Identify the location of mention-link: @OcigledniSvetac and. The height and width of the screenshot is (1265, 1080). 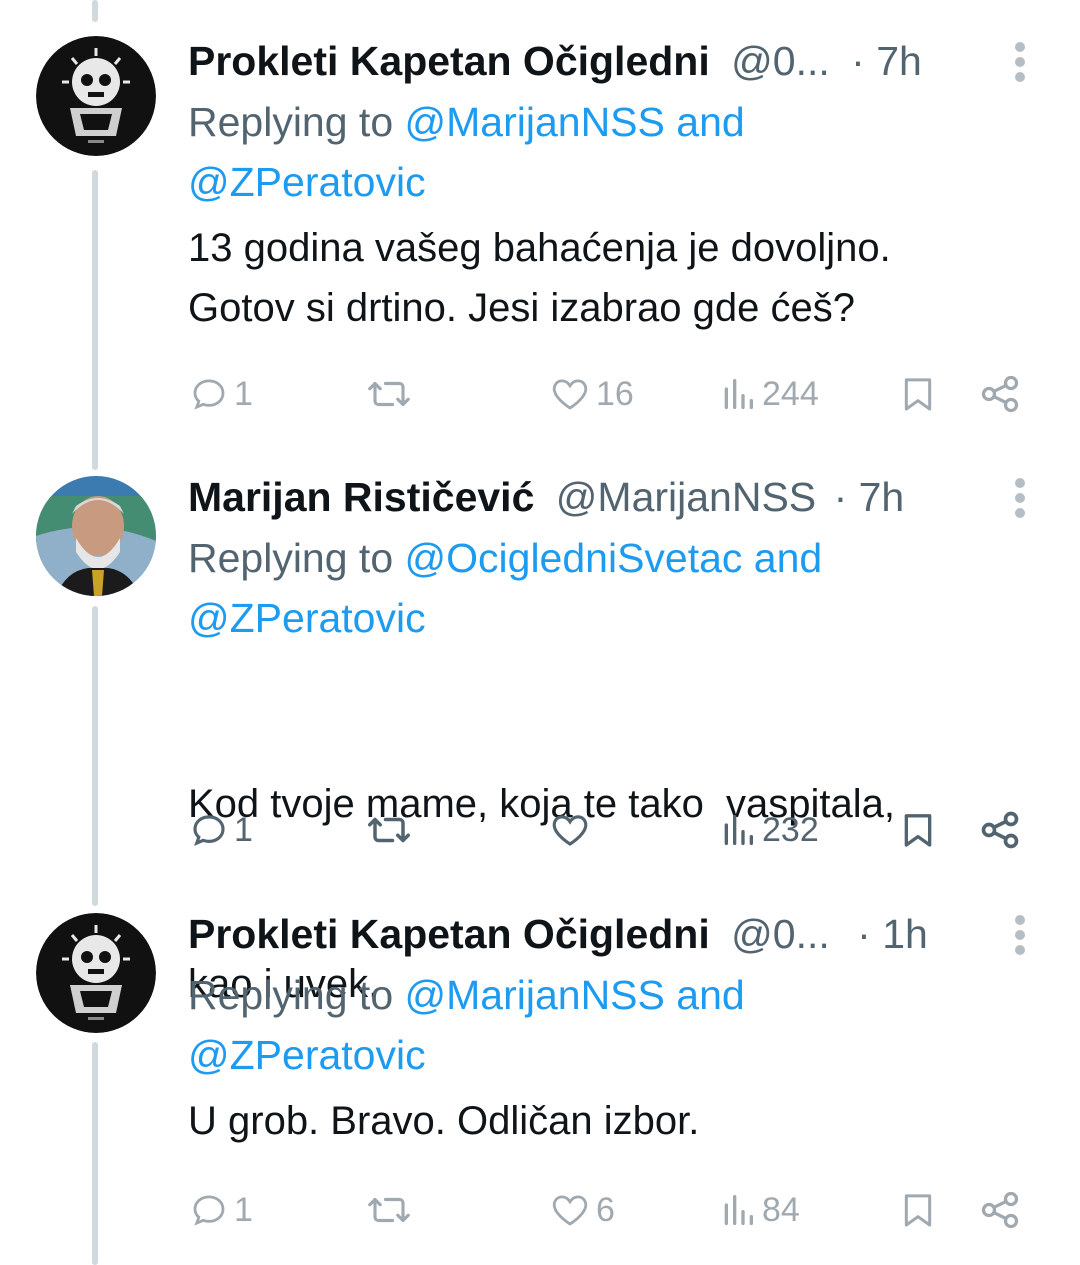
(614, 558).